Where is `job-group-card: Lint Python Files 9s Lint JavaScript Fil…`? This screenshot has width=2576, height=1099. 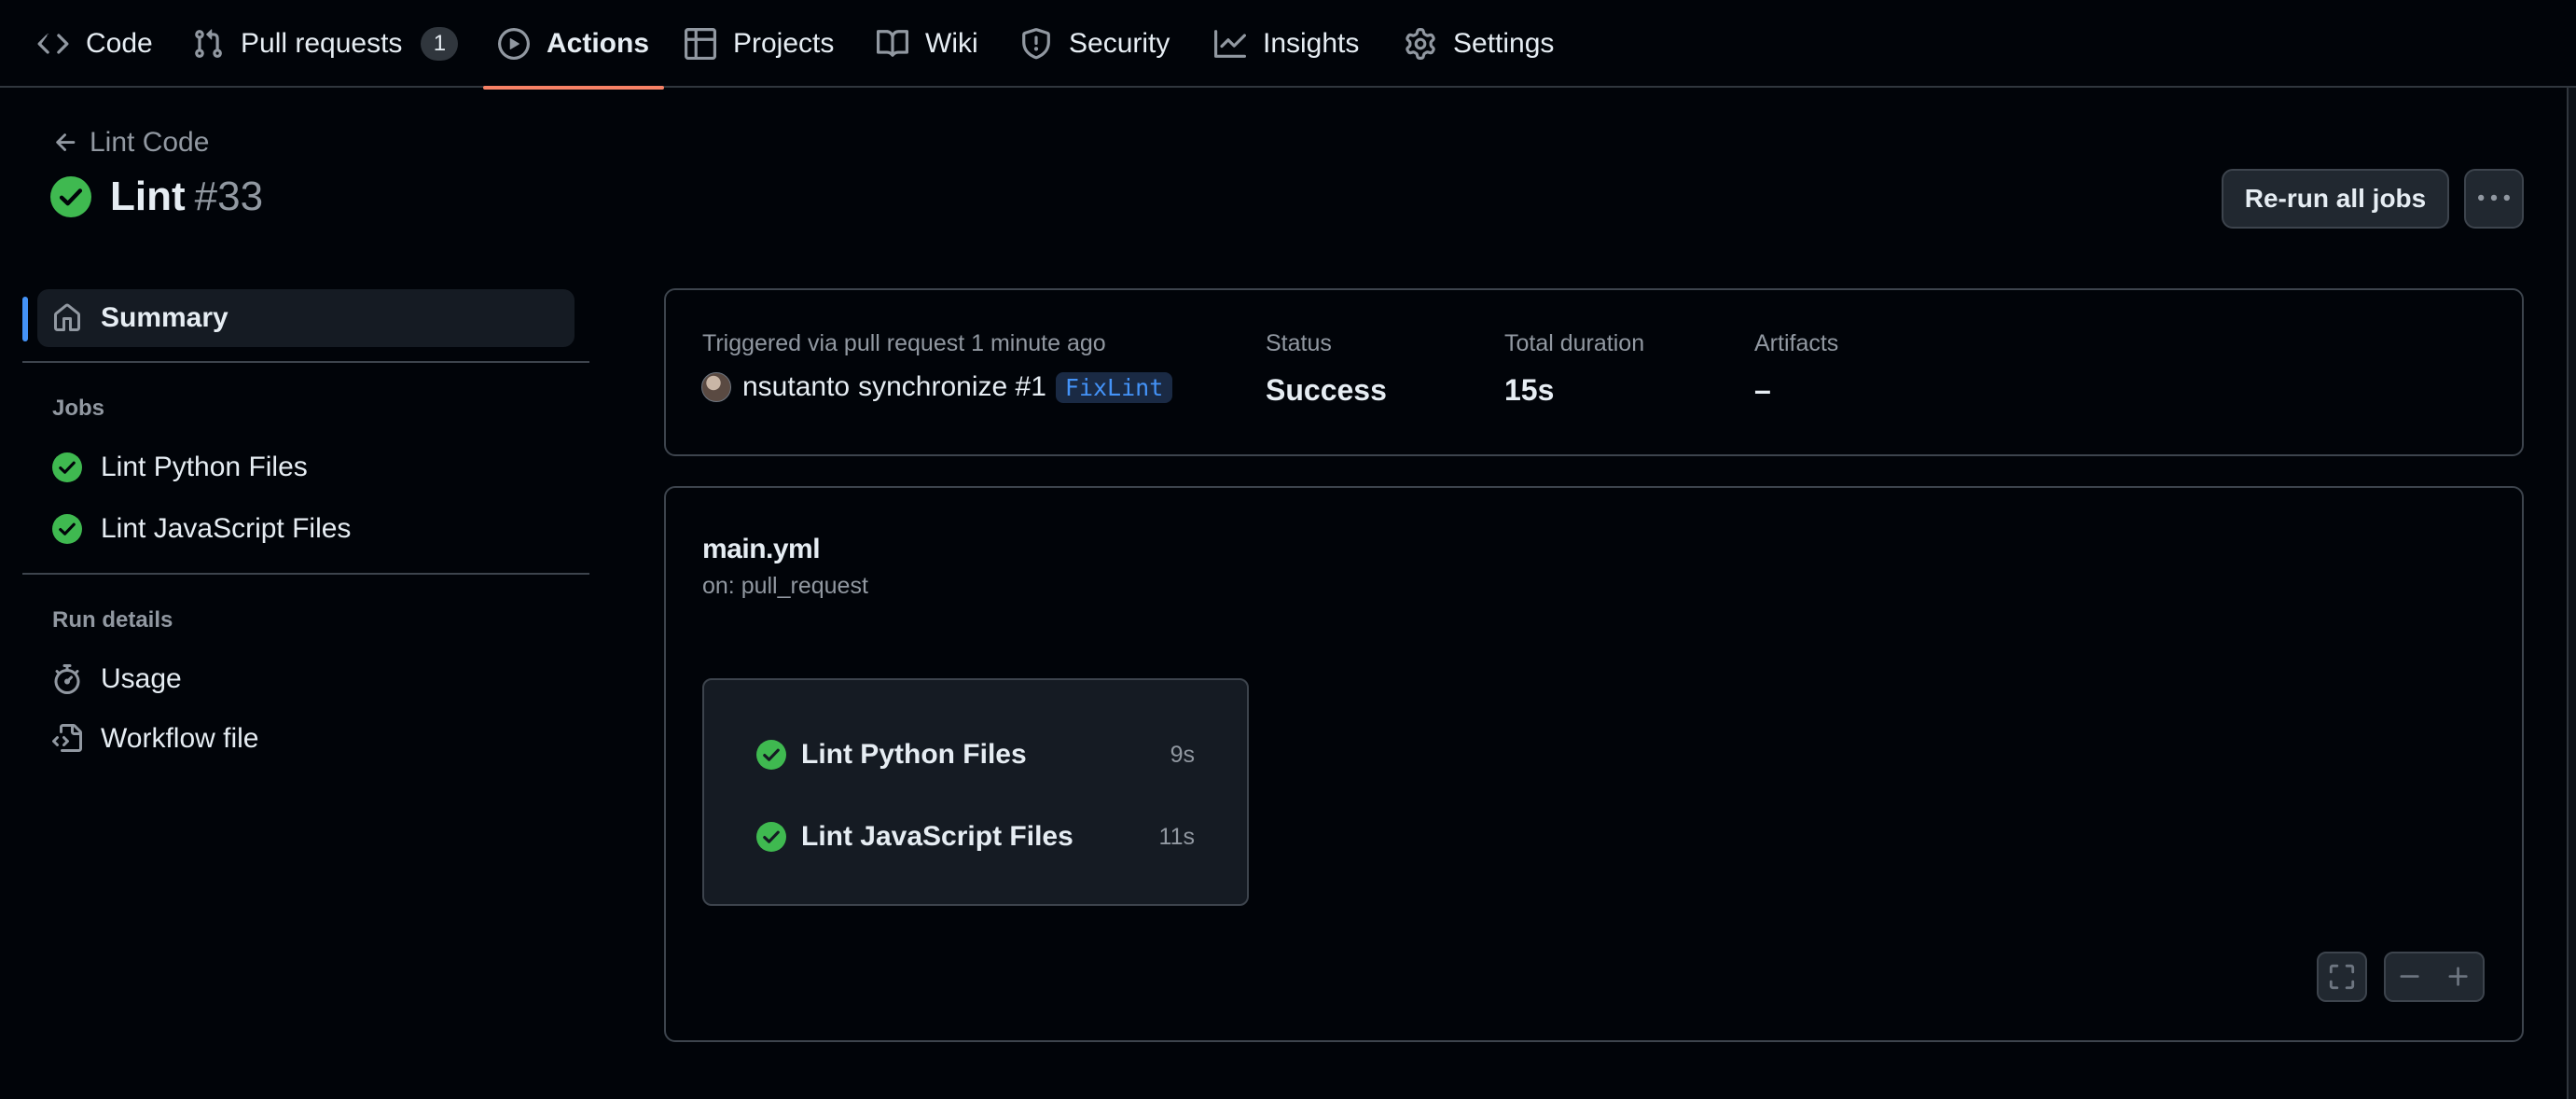
job-group-card: Lint Python Files 9s Lint JavaScript Fil… is located at coordinates (975, 792).